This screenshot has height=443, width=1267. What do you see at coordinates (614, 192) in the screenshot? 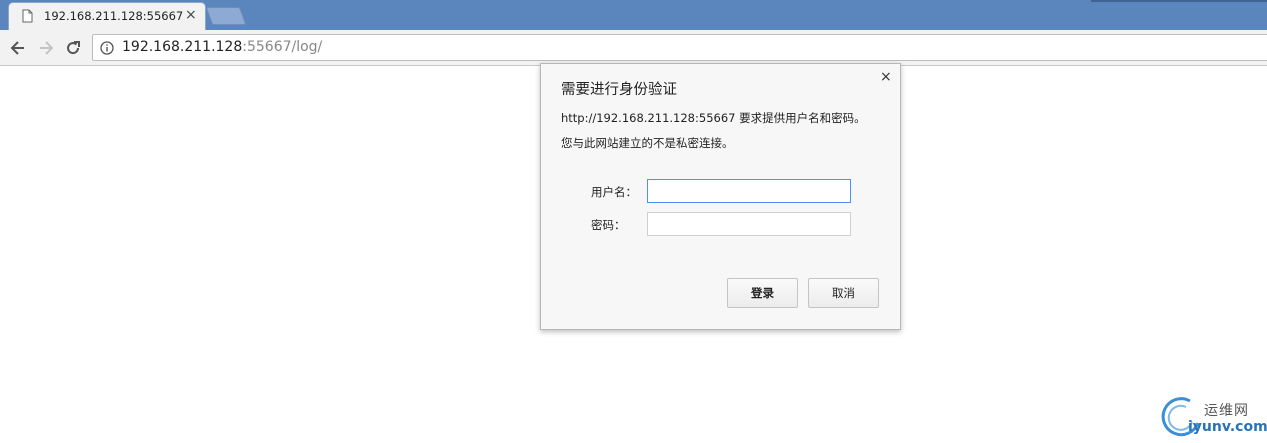
I see `username-label: 用户名：` at bounding box center [614, 192].